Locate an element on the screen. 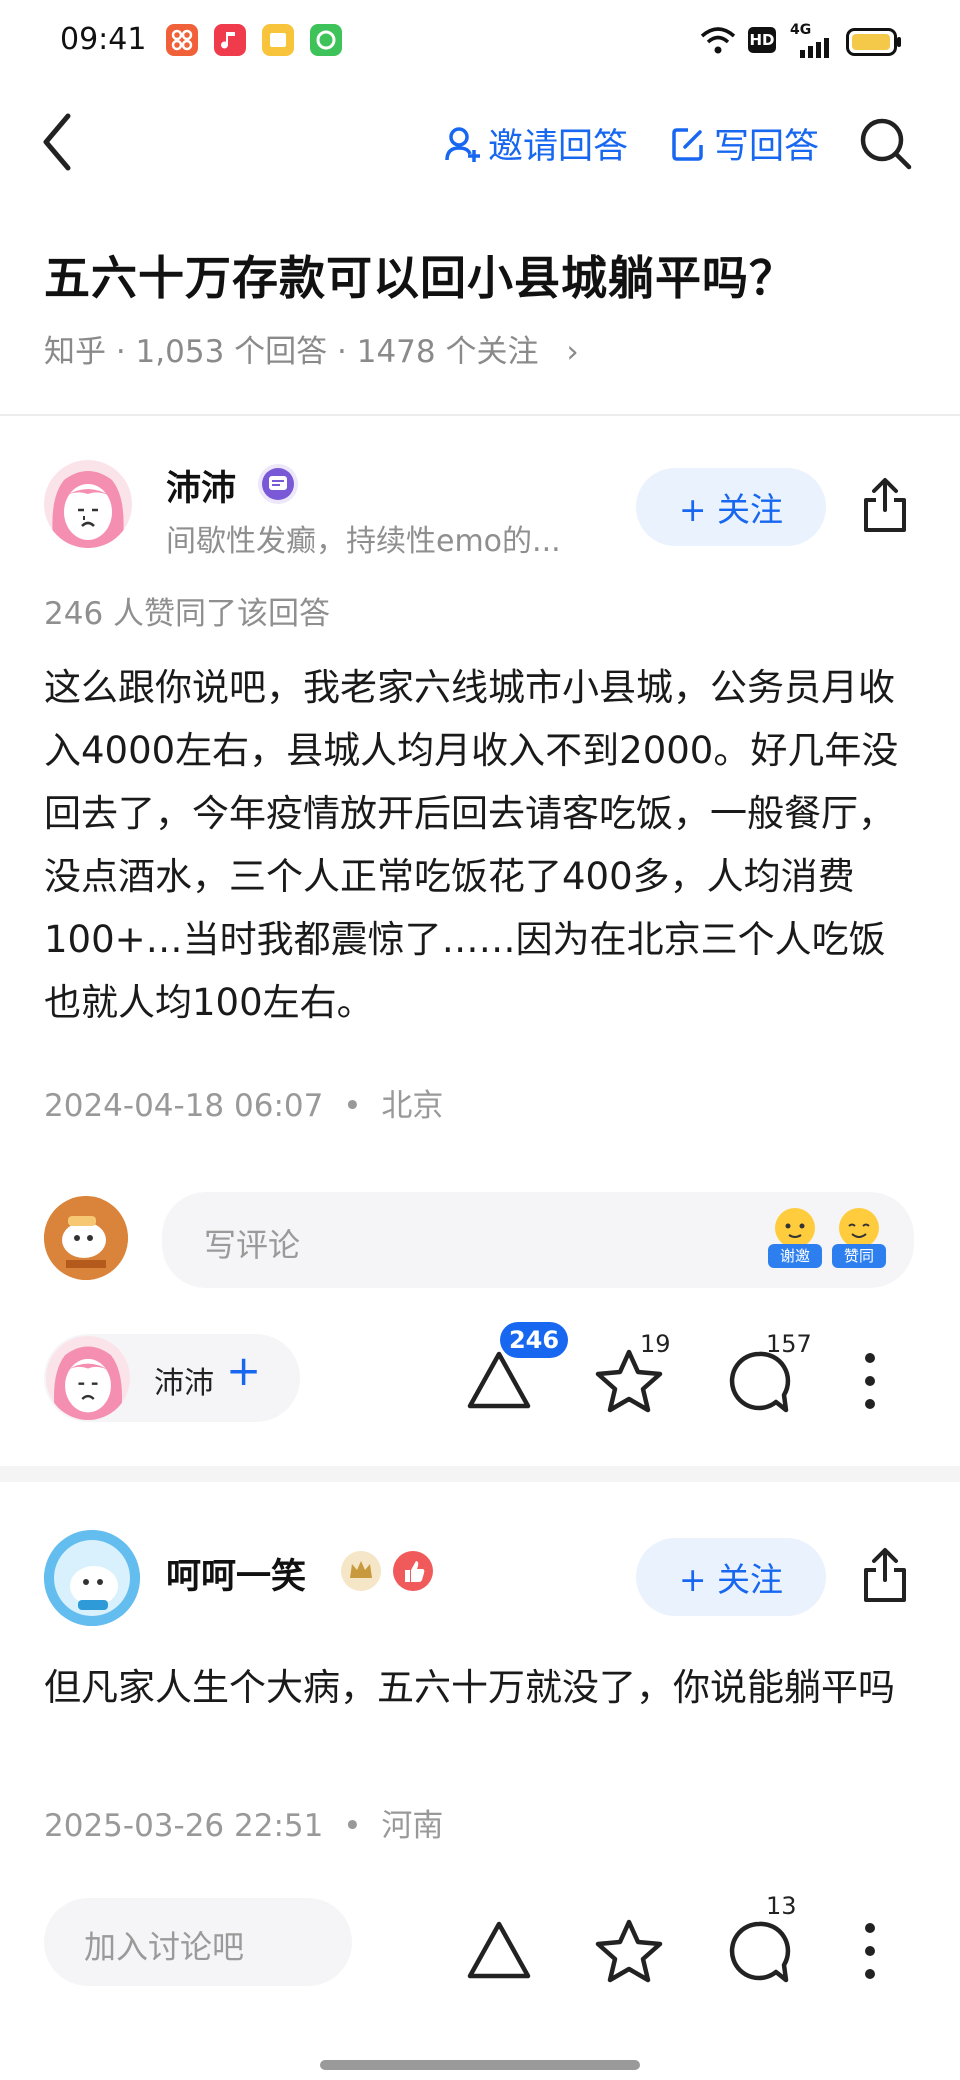 This screenshot has width=960, height=2080. back-button is located at coordinates (60, 142).